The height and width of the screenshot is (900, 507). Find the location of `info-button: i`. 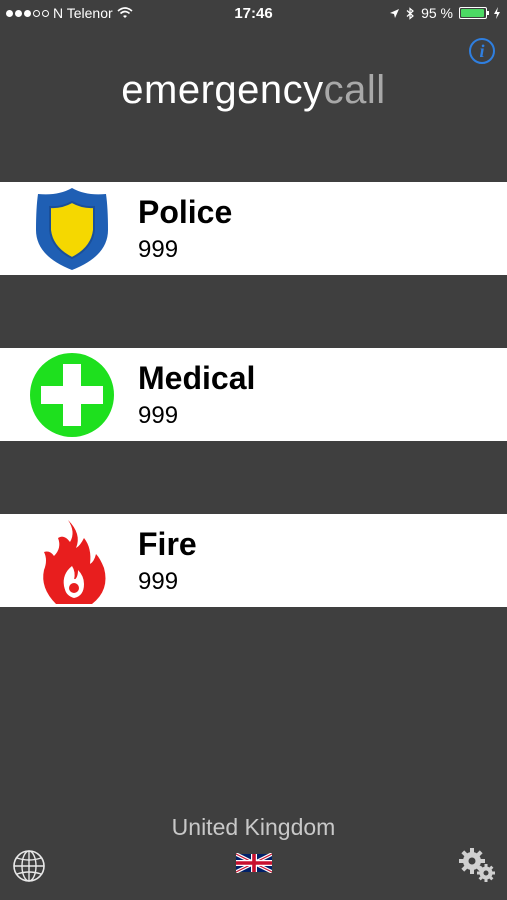

info-button: i is located at coordinates (482, 51).